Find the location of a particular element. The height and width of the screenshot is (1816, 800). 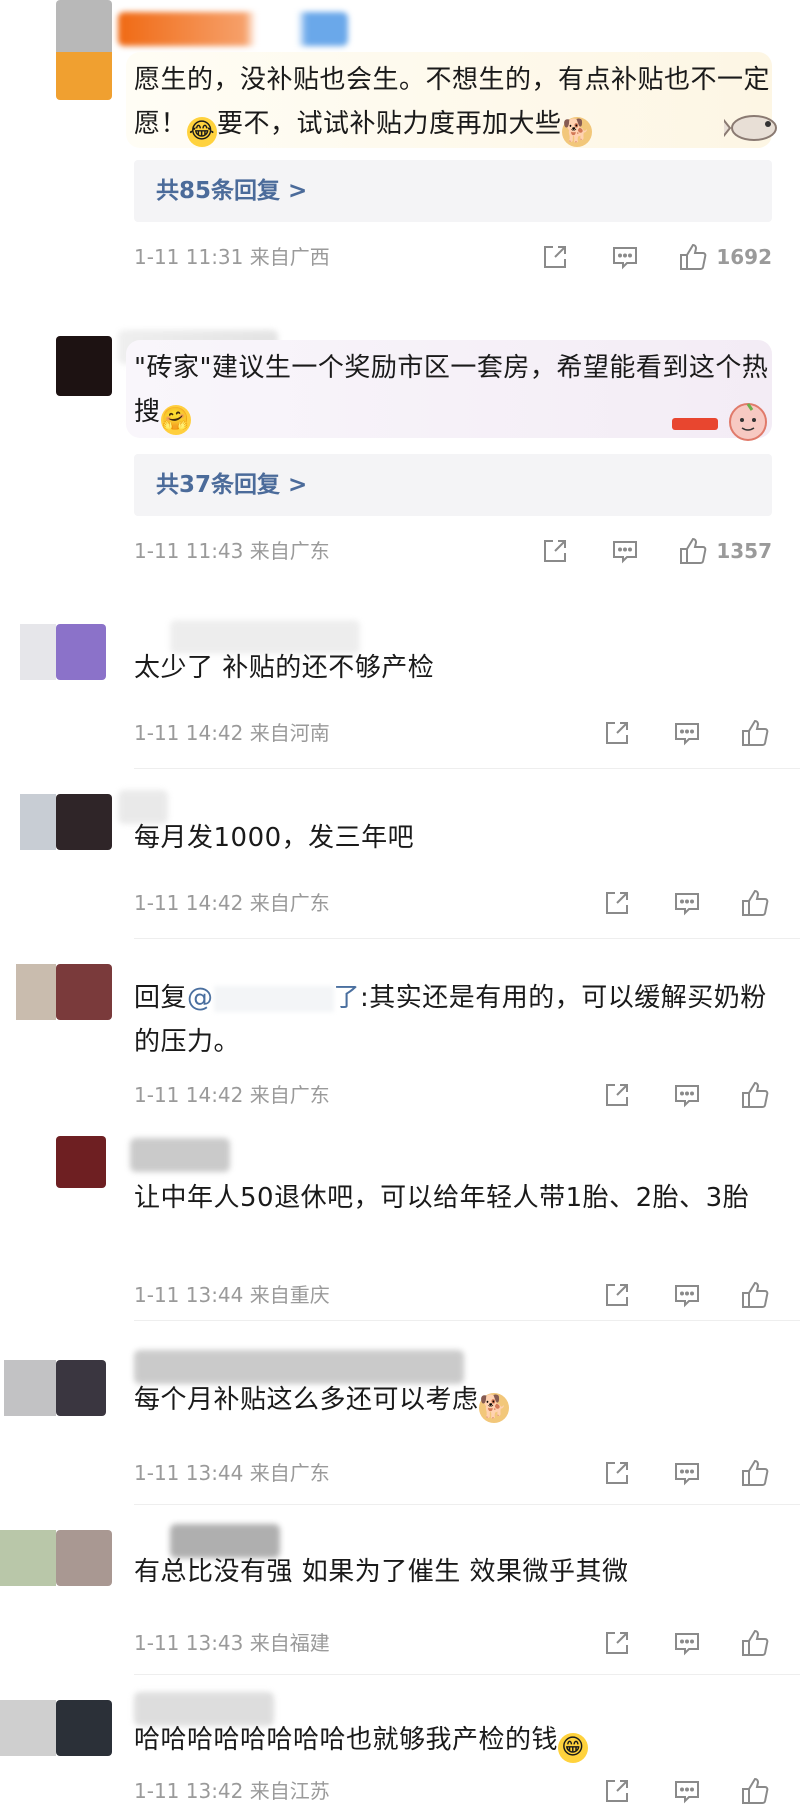

comment-text: 每个月补贴这么多还可以考虑🐕 is located at coordinates (454, 1400).